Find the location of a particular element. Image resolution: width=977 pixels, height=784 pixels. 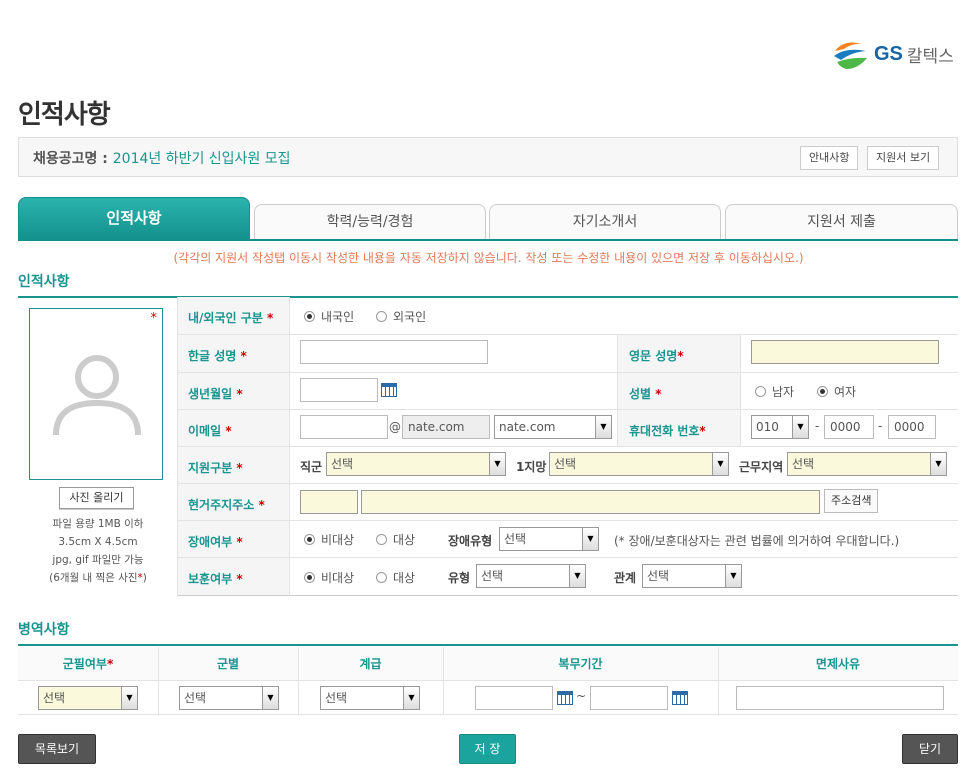

birthdate-label-text: 생년월일 is located at coordinates (210, 394).